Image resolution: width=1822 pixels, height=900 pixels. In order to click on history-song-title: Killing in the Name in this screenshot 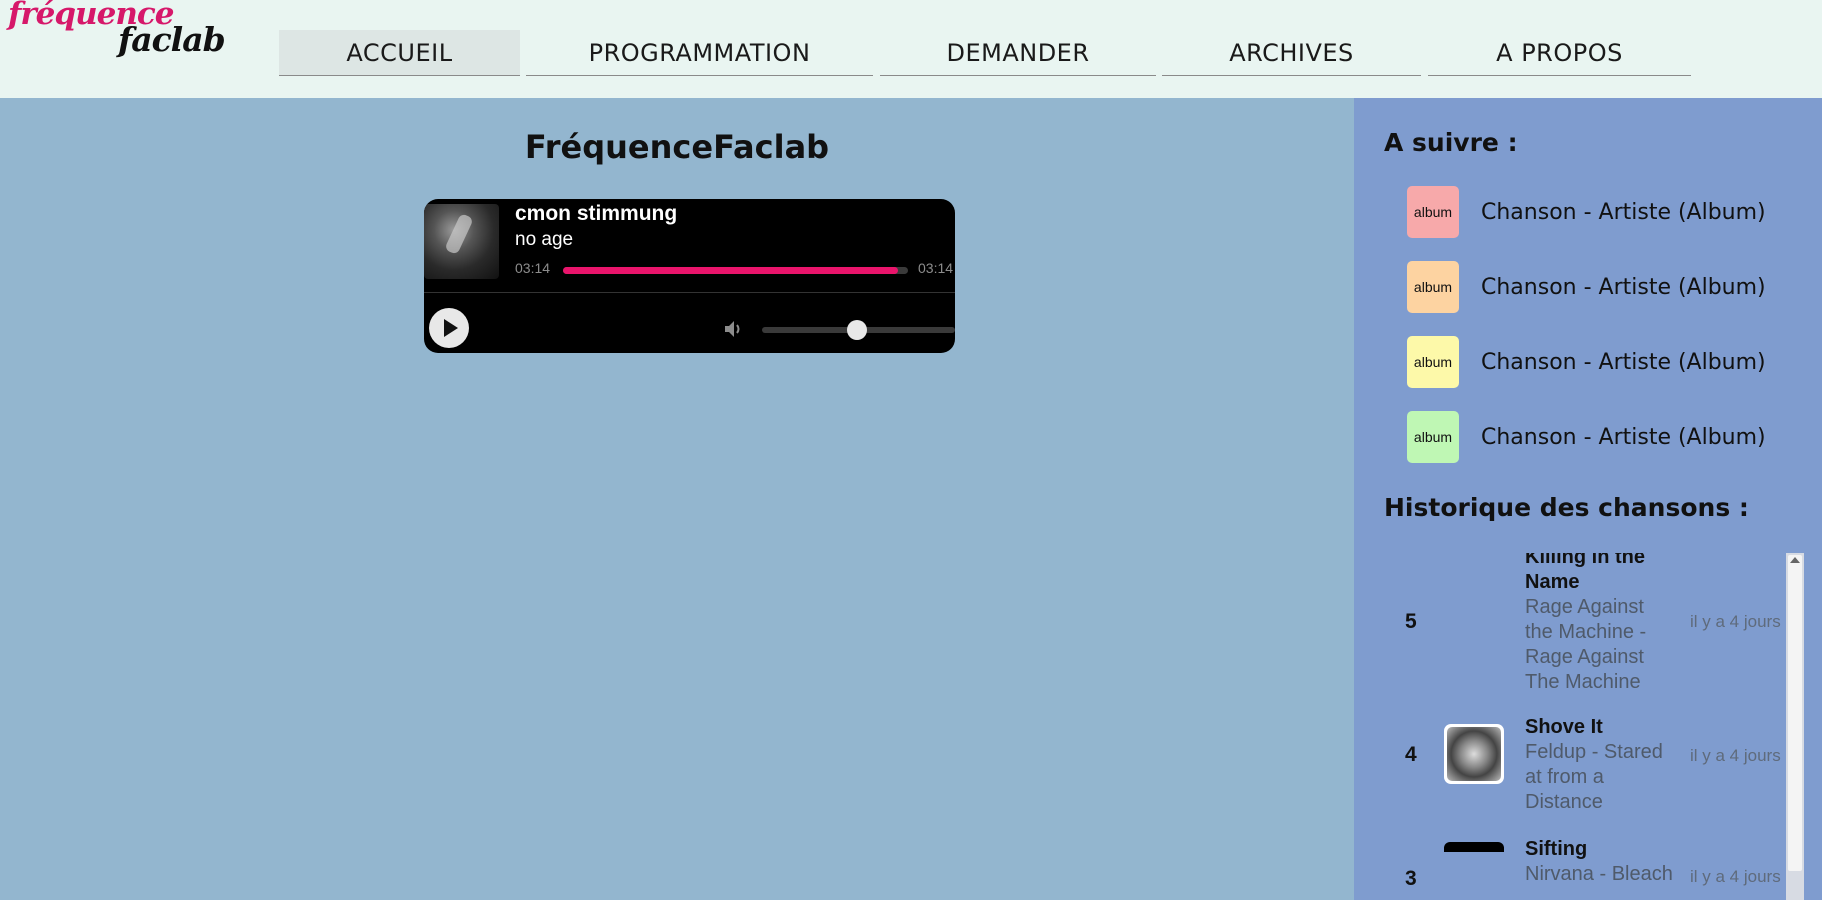, I will do `click(1585, 573)`.